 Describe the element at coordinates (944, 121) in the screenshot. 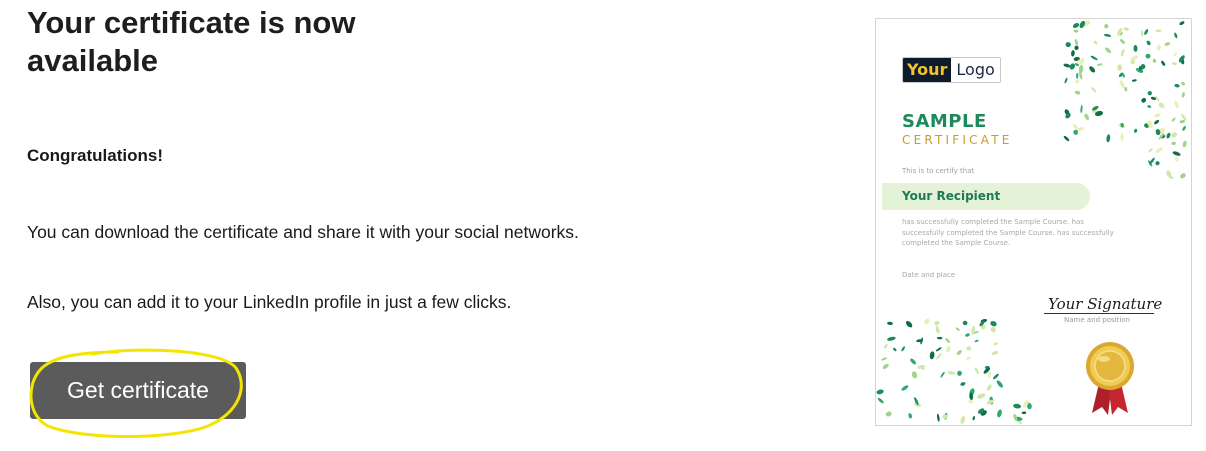

I see `certificate-sample-label: SAMPLE` at that location.